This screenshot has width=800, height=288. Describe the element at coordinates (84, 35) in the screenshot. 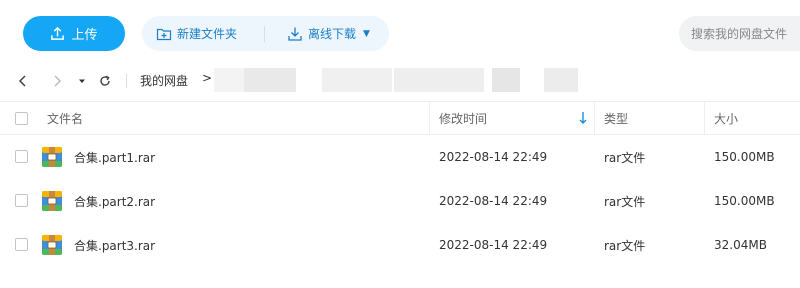

I see `upload-button-label: 上传` at that location.